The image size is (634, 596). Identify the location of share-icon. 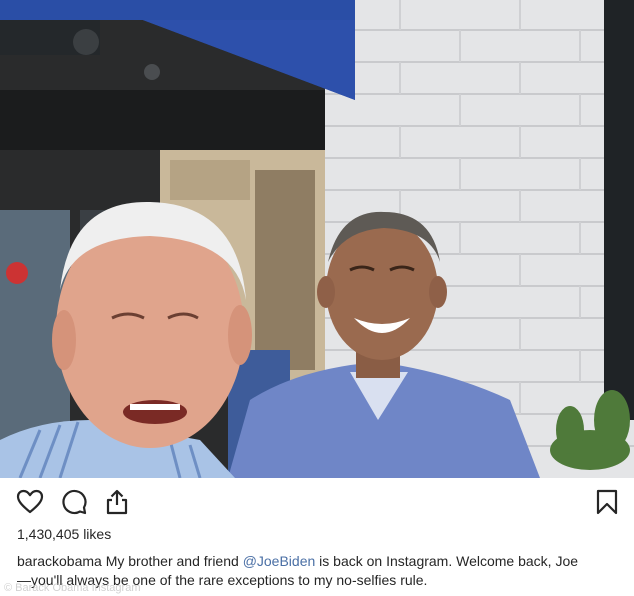
(117, 502).